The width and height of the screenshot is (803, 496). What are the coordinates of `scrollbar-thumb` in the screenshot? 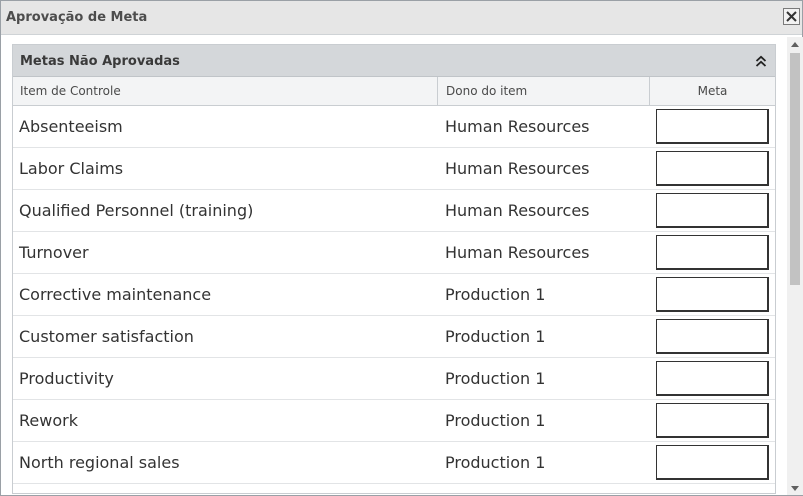 It's located at (795, 169).